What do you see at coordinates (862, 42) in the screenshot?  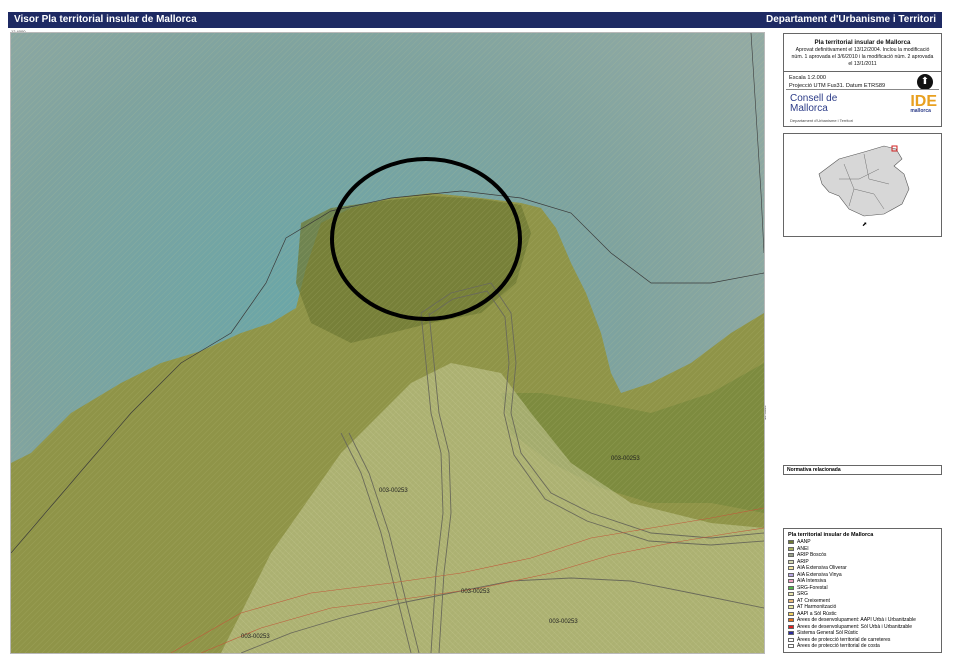 I see `map-title: Pla territorial insular de Mallorca` at bounding box center [862, 42].